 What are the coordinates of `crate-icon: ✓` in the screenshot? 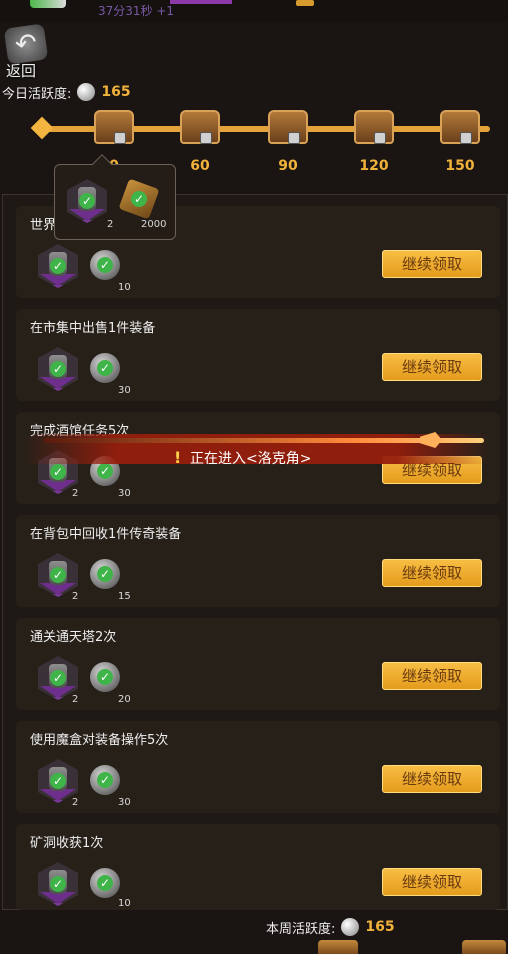 It's located at (139, 199).